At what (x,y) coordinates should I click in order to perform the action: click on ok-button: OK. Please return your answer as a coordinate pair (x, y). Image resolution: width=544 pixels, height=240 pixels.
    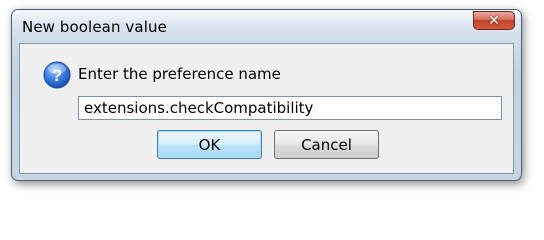
    Looking at the image, I should click on (209, 144).